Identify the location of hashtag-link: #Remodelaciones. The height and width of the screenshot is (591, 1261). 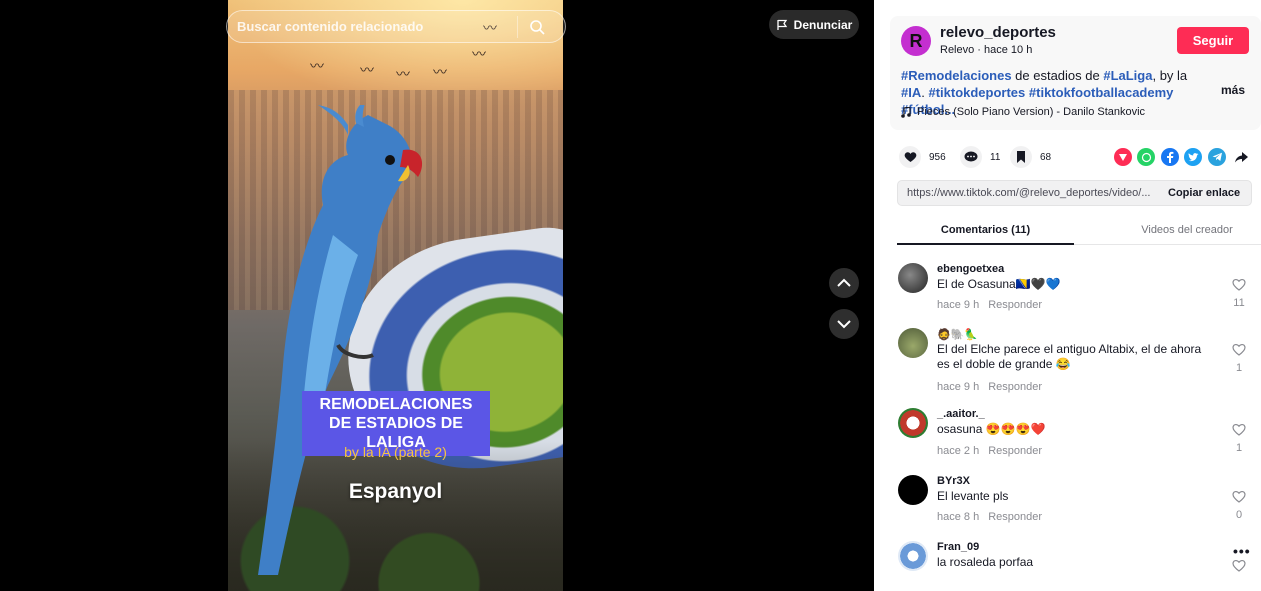
(956, 75).